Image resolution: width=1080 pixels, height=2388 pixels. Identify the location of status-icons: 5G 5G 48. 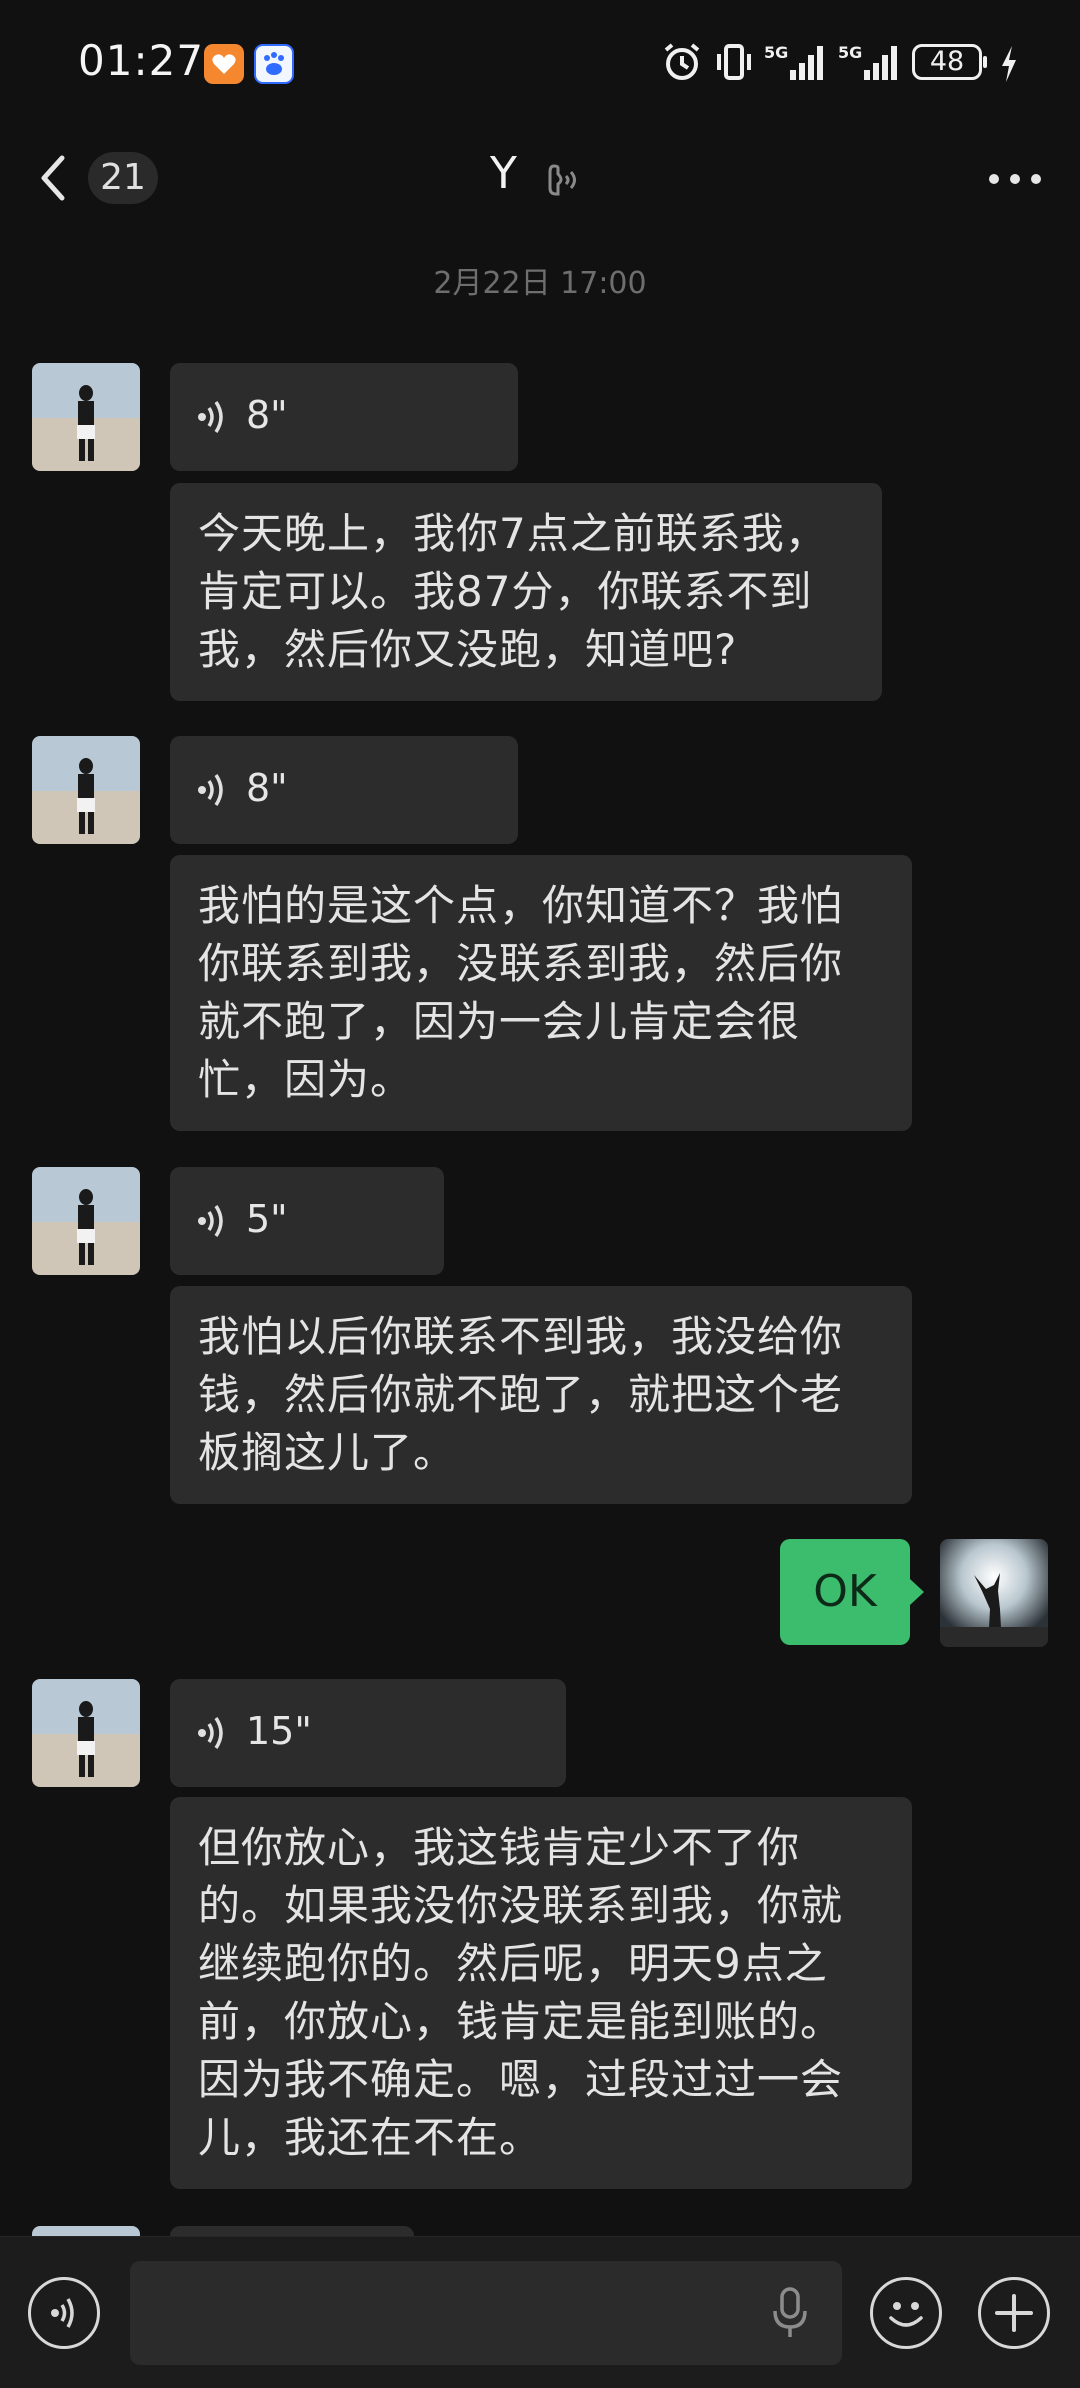
(850, 64).